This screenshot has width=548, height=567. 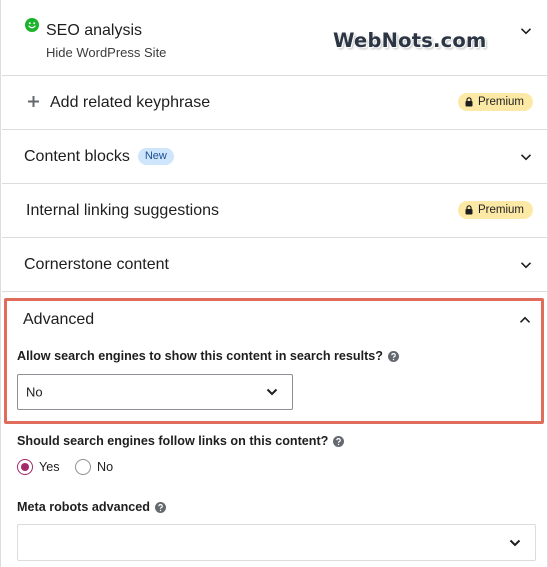 What do you see at coordinates (96, 264) in the screenshot?
I see `cornerstone-content-title: Cornerstone content` at bounding box center [96, 264].